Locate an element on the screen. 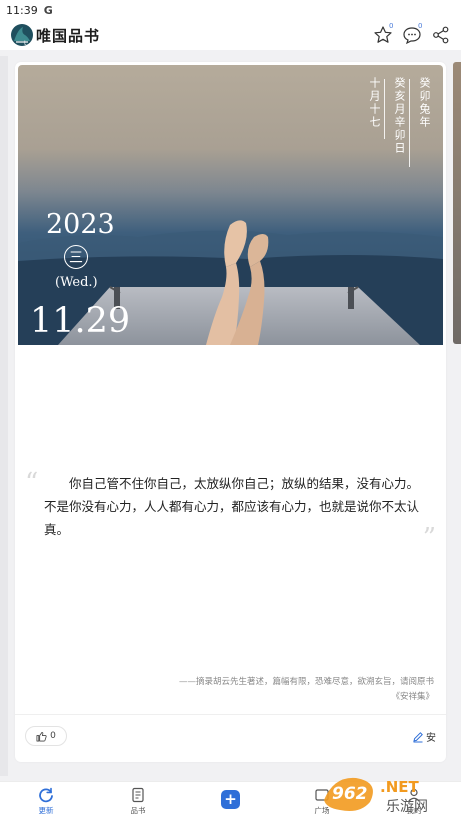  open-quote-mark: “ is located at coordinates (32, 483).